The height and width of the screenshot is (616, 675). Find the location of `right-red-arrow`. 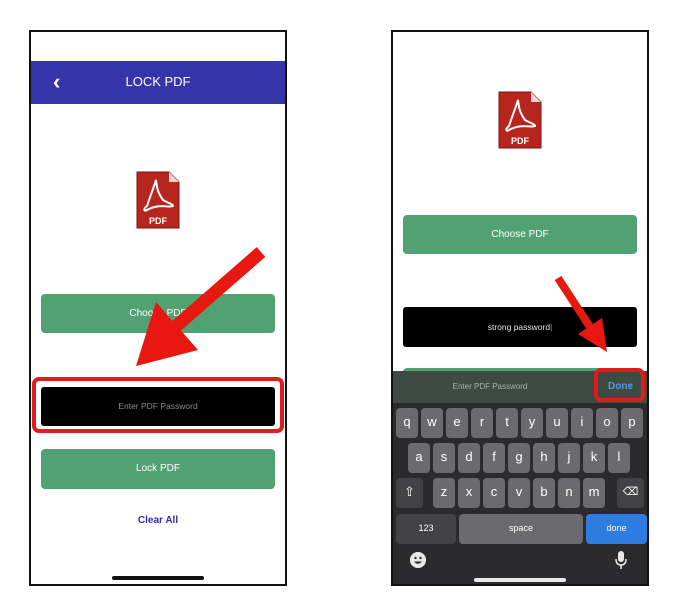

right-red-arrow is located at coordinates (580, 313).